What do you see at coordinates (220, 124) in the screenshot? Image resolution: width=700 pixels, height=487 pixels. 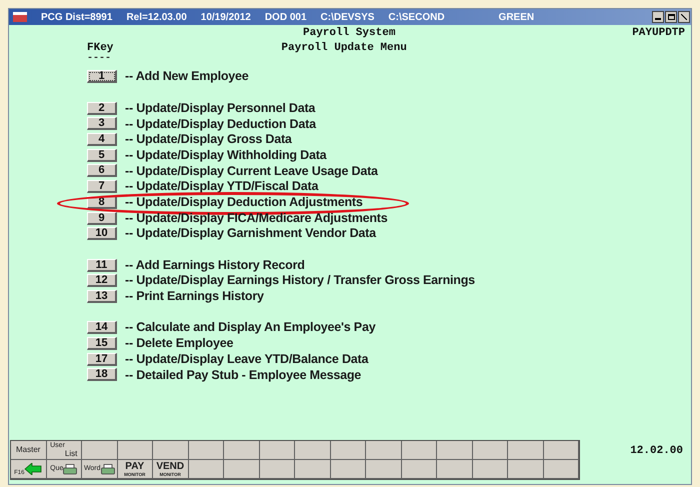 I see `menu-option-label: -- Update/Display Deduction Data` at bounding box center [220, 124].